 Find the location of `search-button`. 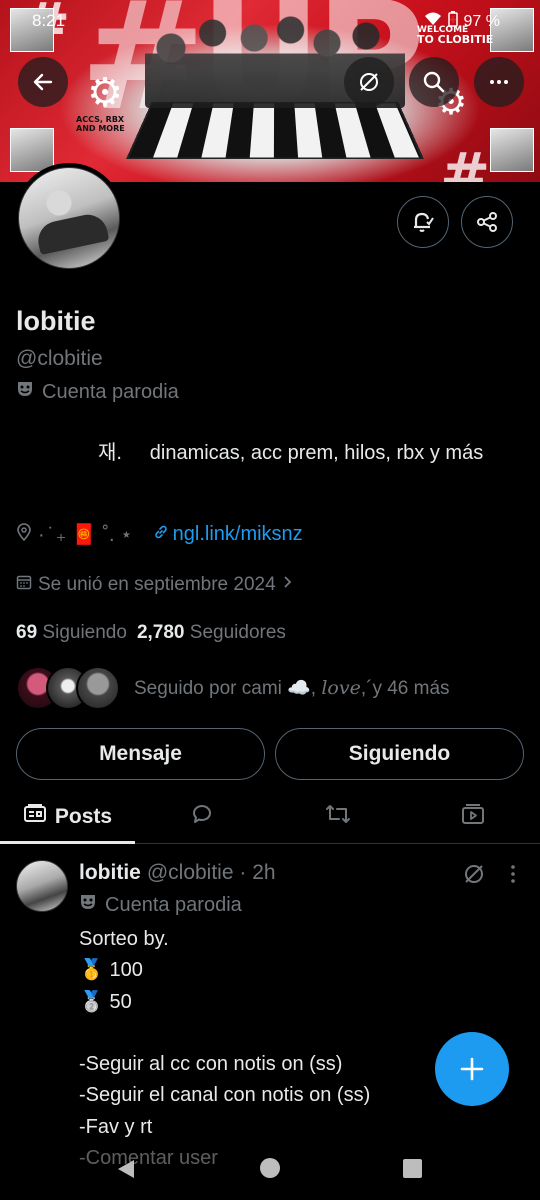

search-button is located at coordinates (434, 82).